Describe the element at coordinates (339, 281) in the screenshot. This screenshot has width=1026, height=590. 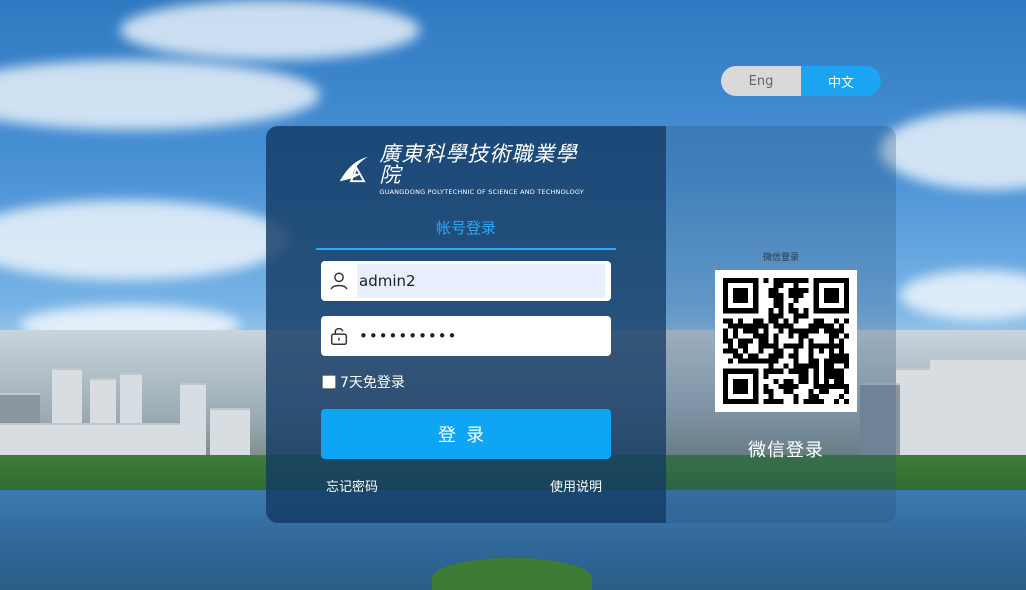
I see `user-icon` at that location.